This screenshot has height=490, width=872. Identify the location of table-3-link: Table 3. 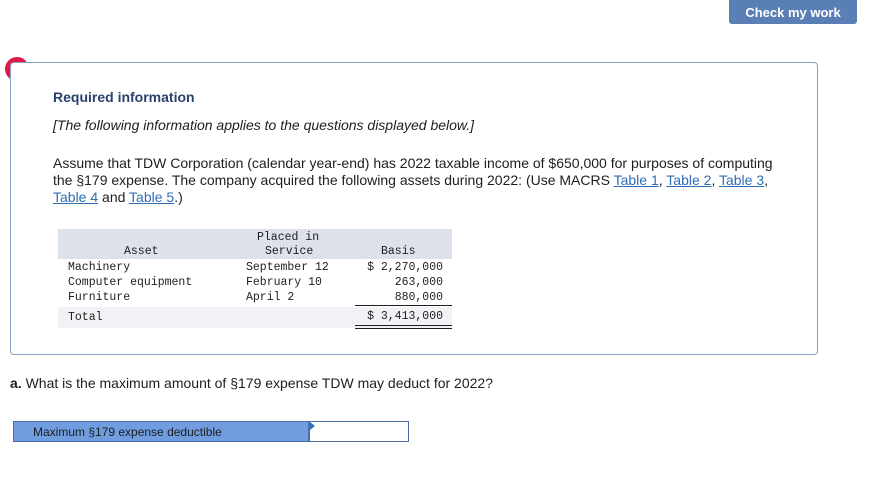
(741, 180).